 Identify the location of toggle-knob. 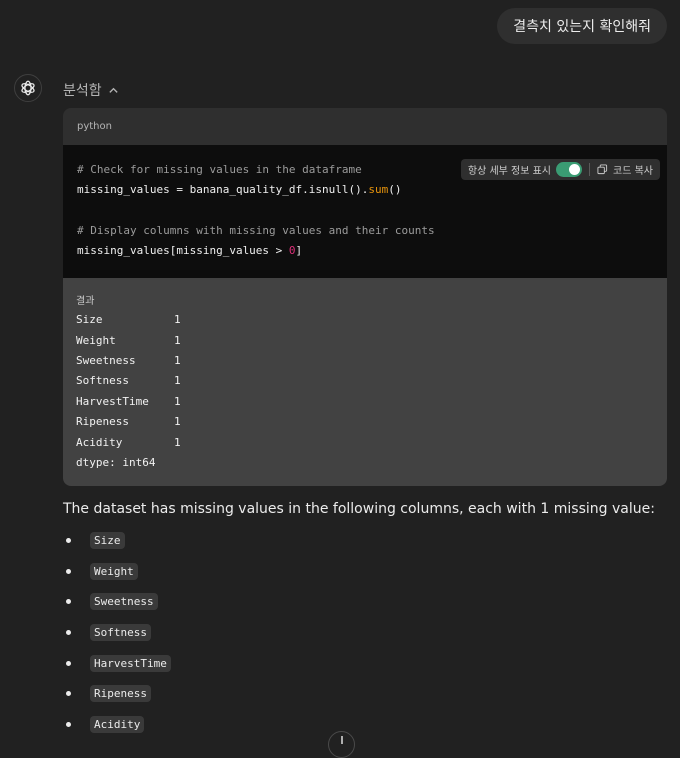
(575, 169).